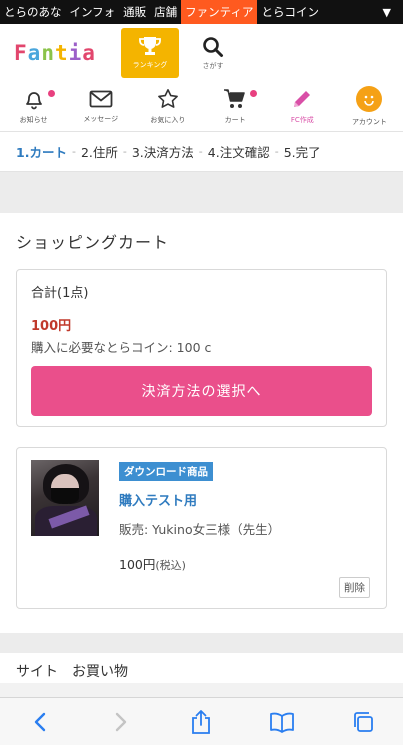 The height and width of the screenshot is (745, 403). Describe the element at coordinates (150, 65) in the screenshot. I see `ranking-label: ランキング` at that location.